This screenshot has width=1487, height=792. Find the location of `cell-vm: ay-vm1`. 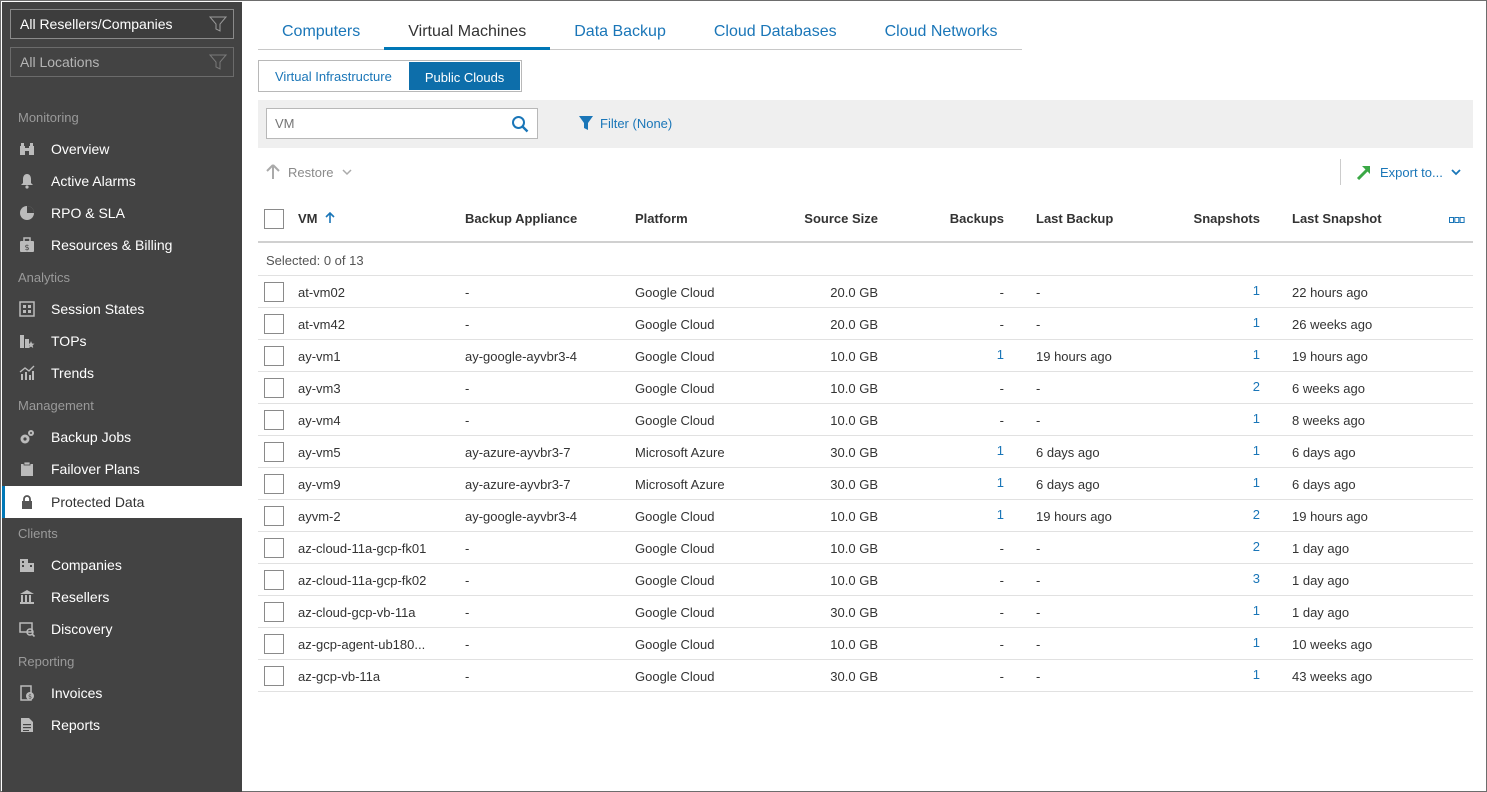

cell-vm: ay-vm1 is located at coordinates (319, 356).